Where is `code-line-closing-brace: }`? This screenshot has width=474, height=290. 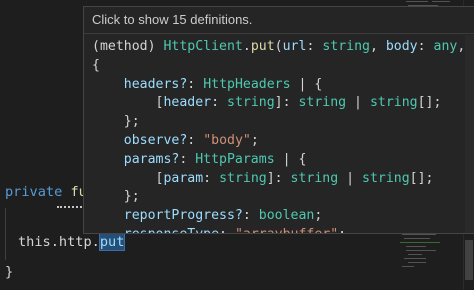 code-line-closing-brace: } is located at coordinates (9, 272).